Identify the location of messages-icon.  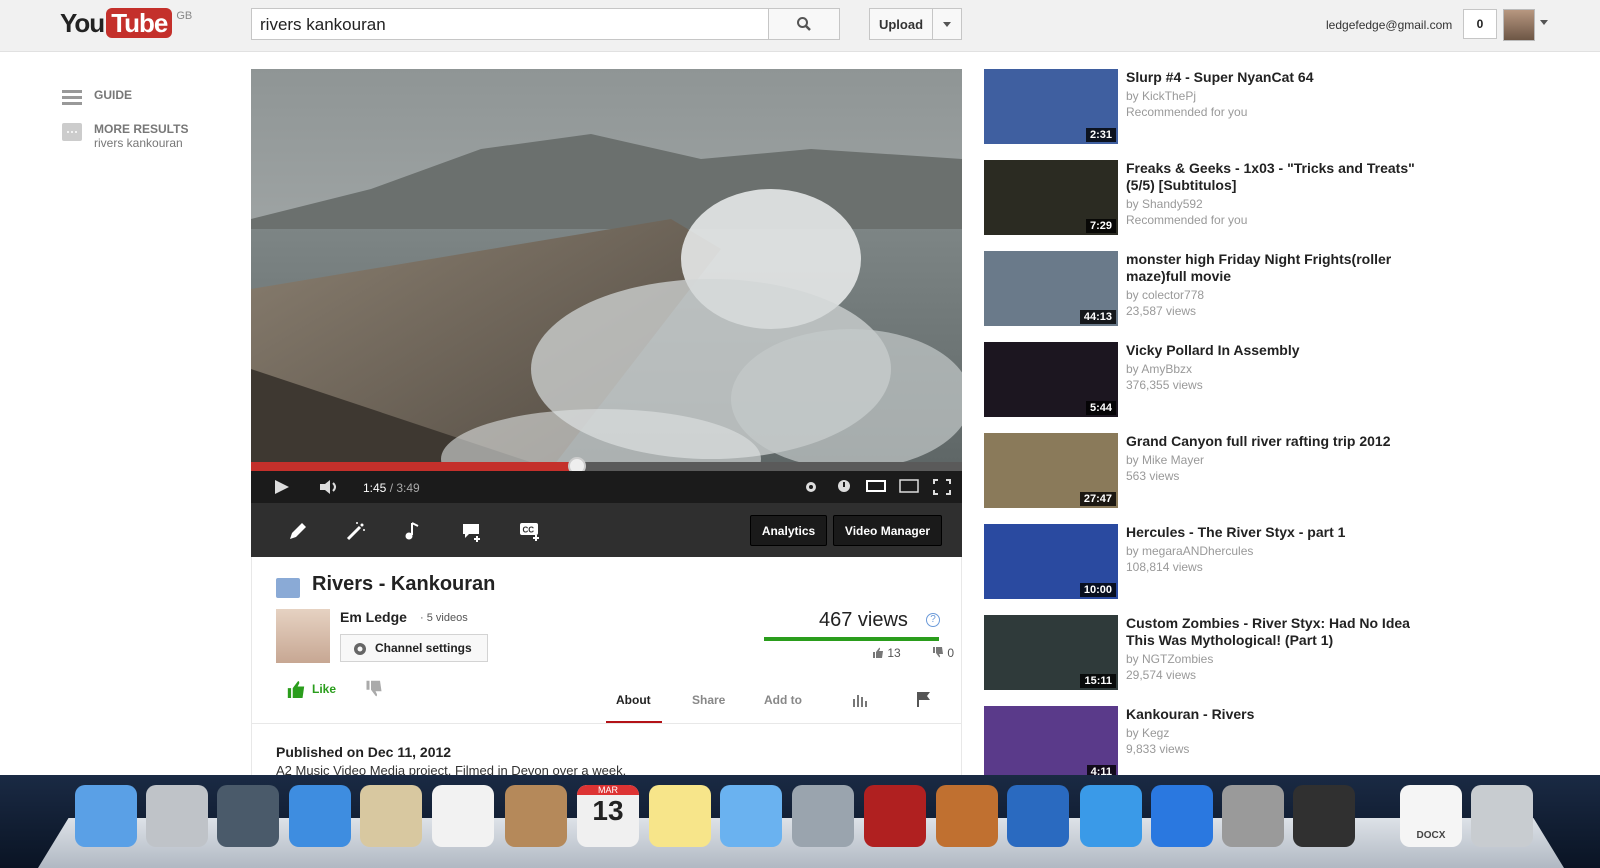
(751, 816).